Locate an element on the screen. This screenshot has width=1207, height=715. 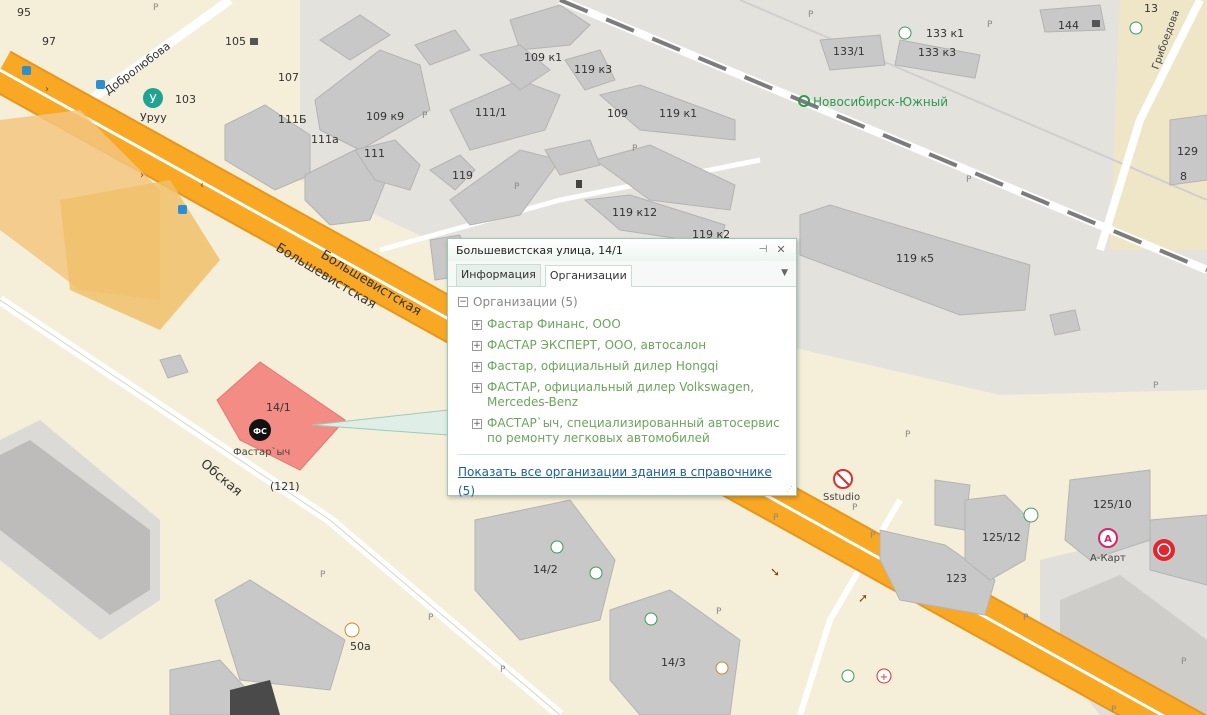
building-label: 13 is located at coordinates (1151, 8).